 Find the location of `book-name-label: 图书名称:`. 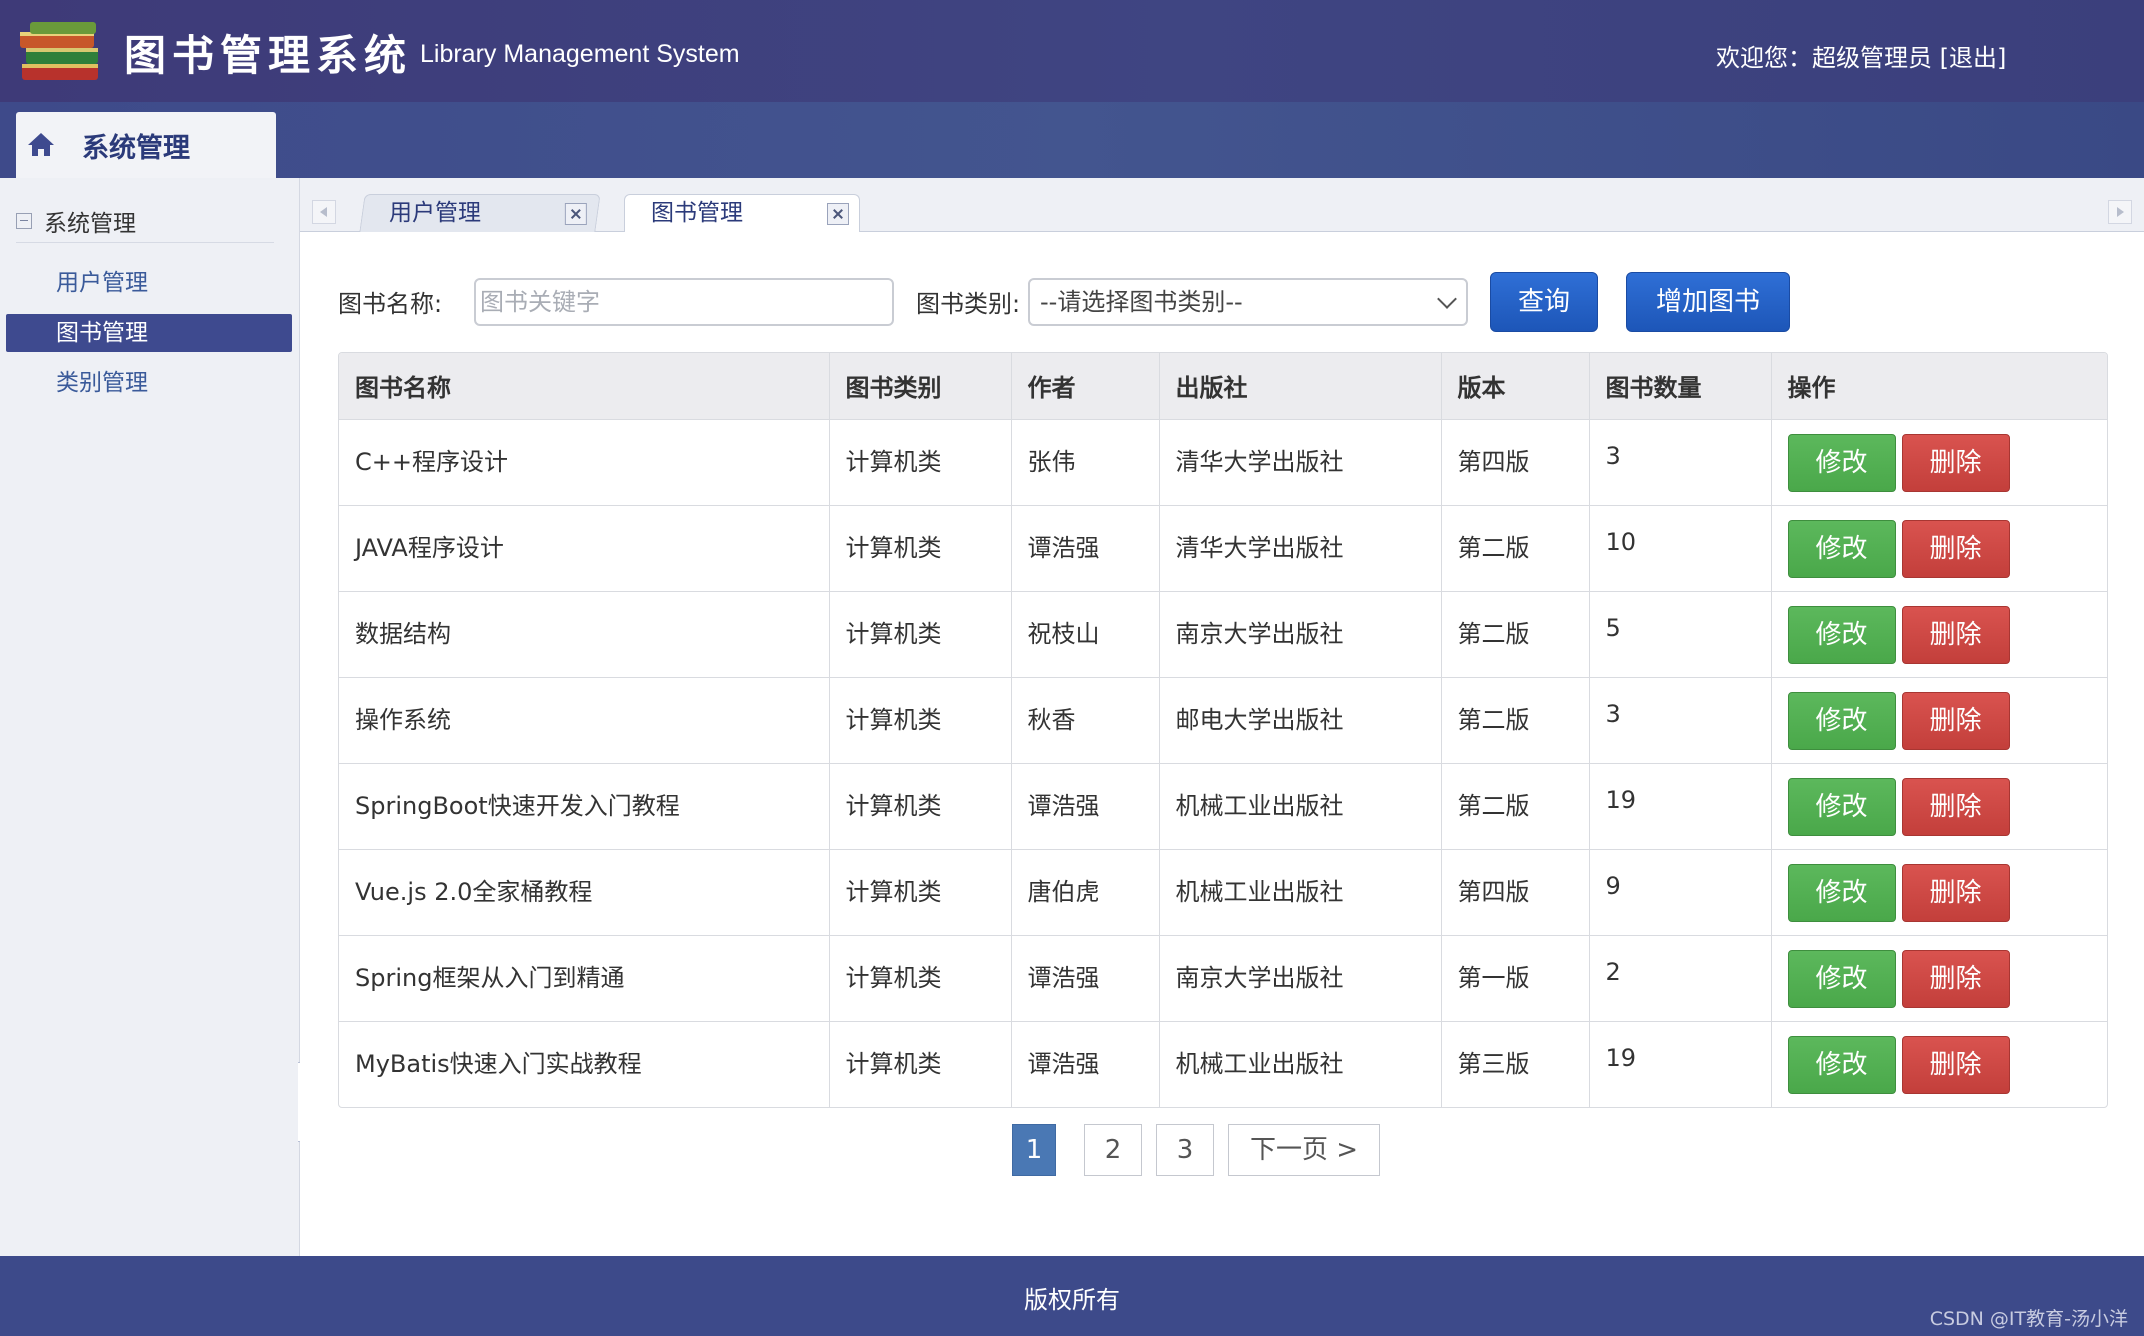

book-name-label: 图书名称: is located at coordinates (390, 304).